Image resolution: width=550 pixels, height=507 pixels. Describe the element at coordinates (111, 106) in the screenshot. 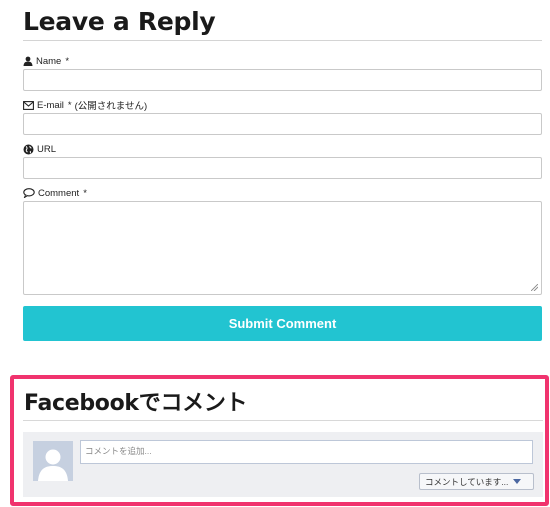

I see `email-note: (公開されません)` at that location.